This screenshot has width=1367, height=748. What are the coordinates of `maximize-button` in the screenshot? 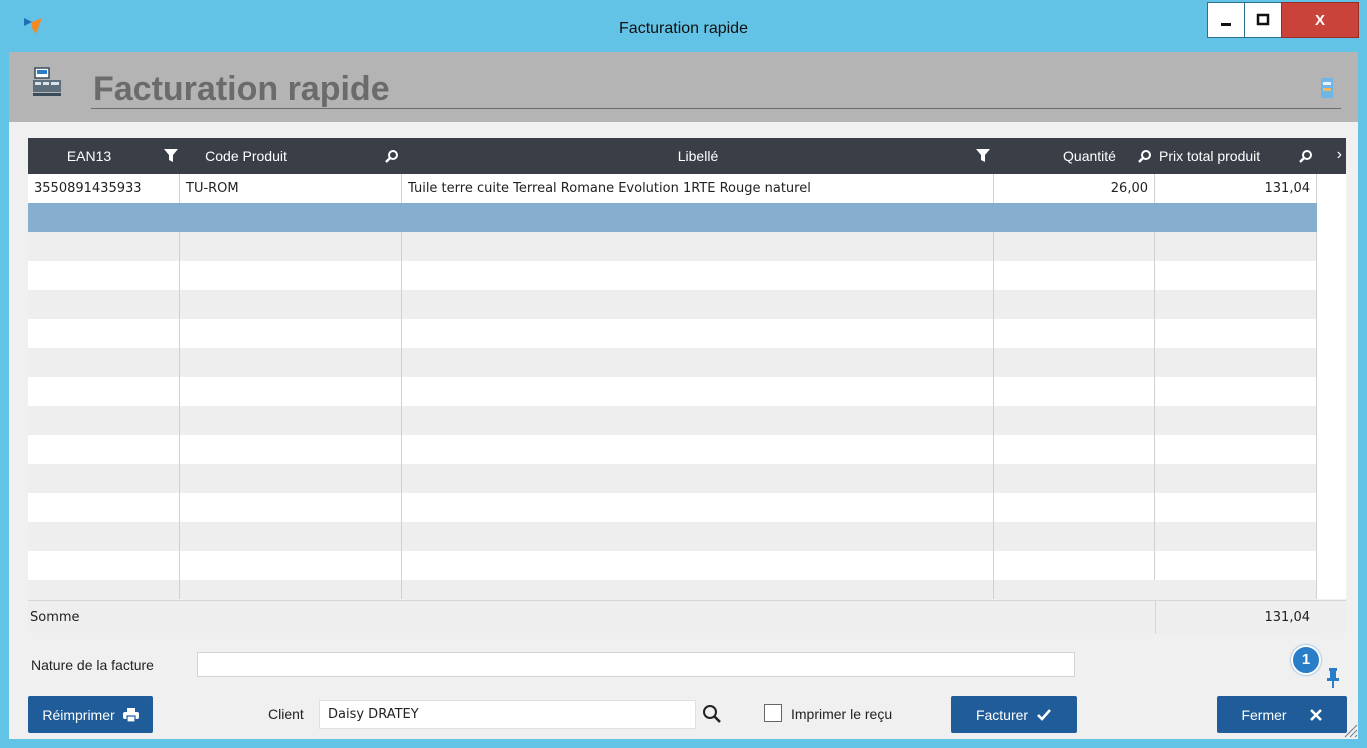 It's located at (1263, 20).